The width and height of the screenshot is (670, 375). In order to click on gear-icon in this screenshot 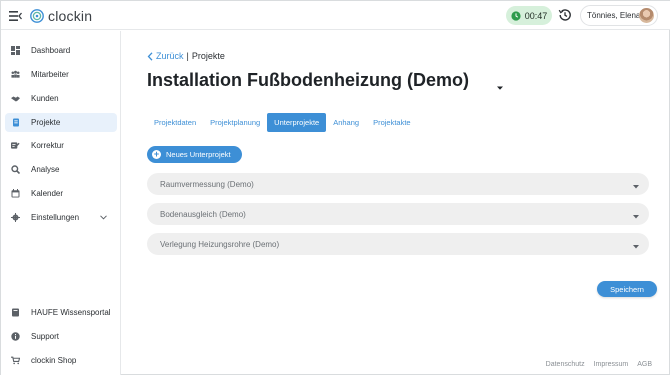, I will do `click(15, 217)`.